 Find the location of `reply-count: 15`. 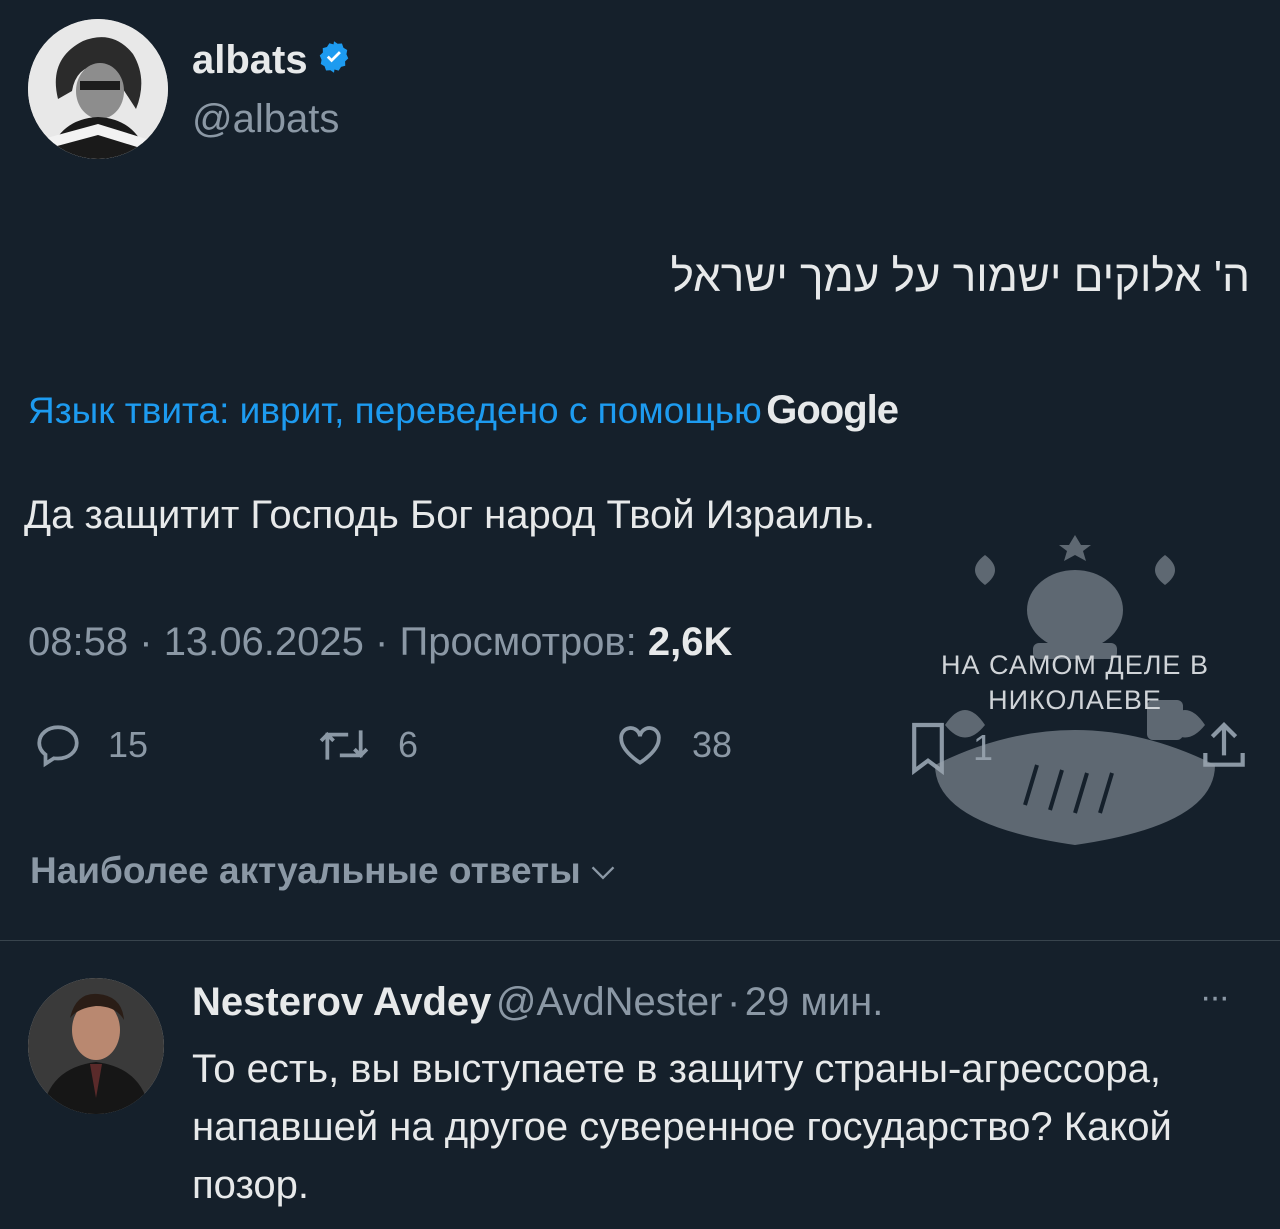

reply-count: 15 is located at coordinates (128, 744).